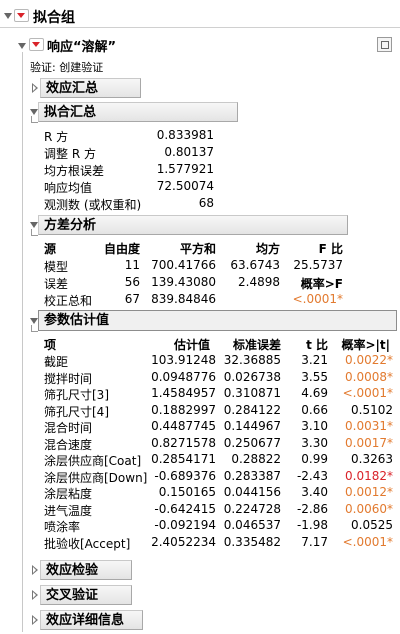 The image size is (400, 634). I want to click on estimate-value: 0.2854171, so click(183, 459).